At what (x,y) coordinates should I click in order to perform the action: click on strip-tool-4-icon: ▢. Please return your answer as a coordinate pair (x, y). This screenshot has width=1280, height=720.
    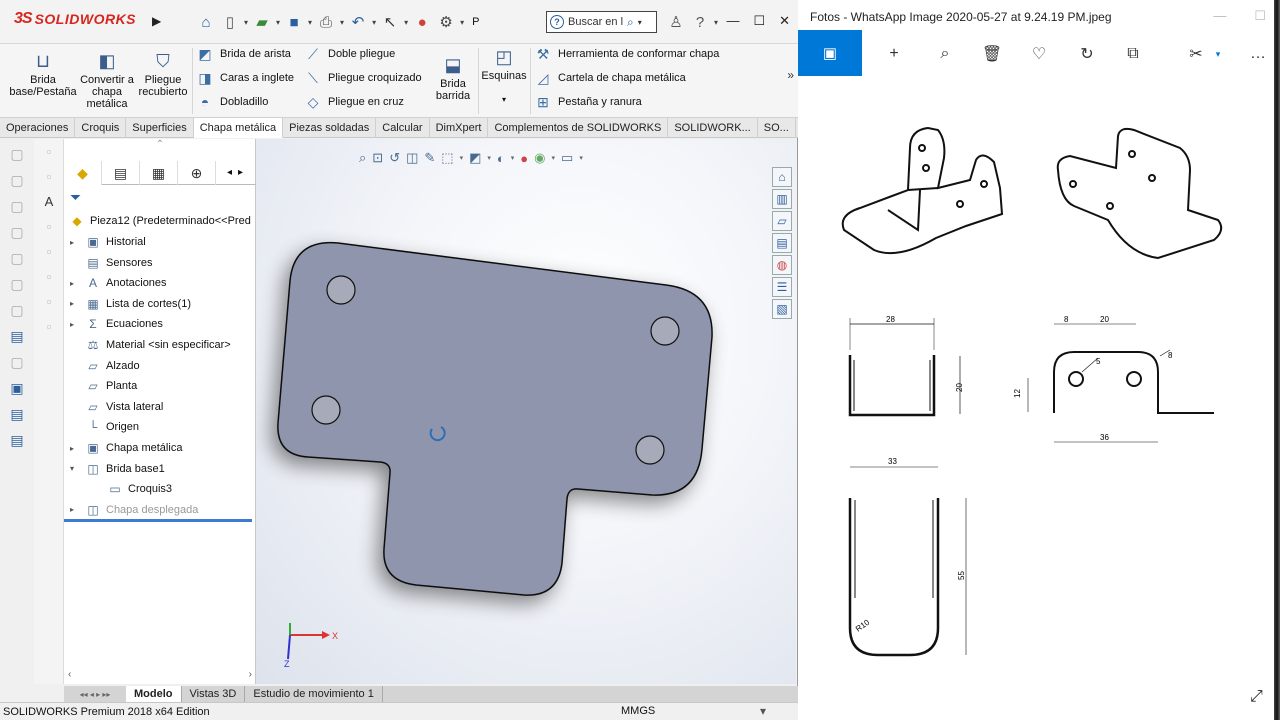
    Looking at the image, I should click on (17, 232).